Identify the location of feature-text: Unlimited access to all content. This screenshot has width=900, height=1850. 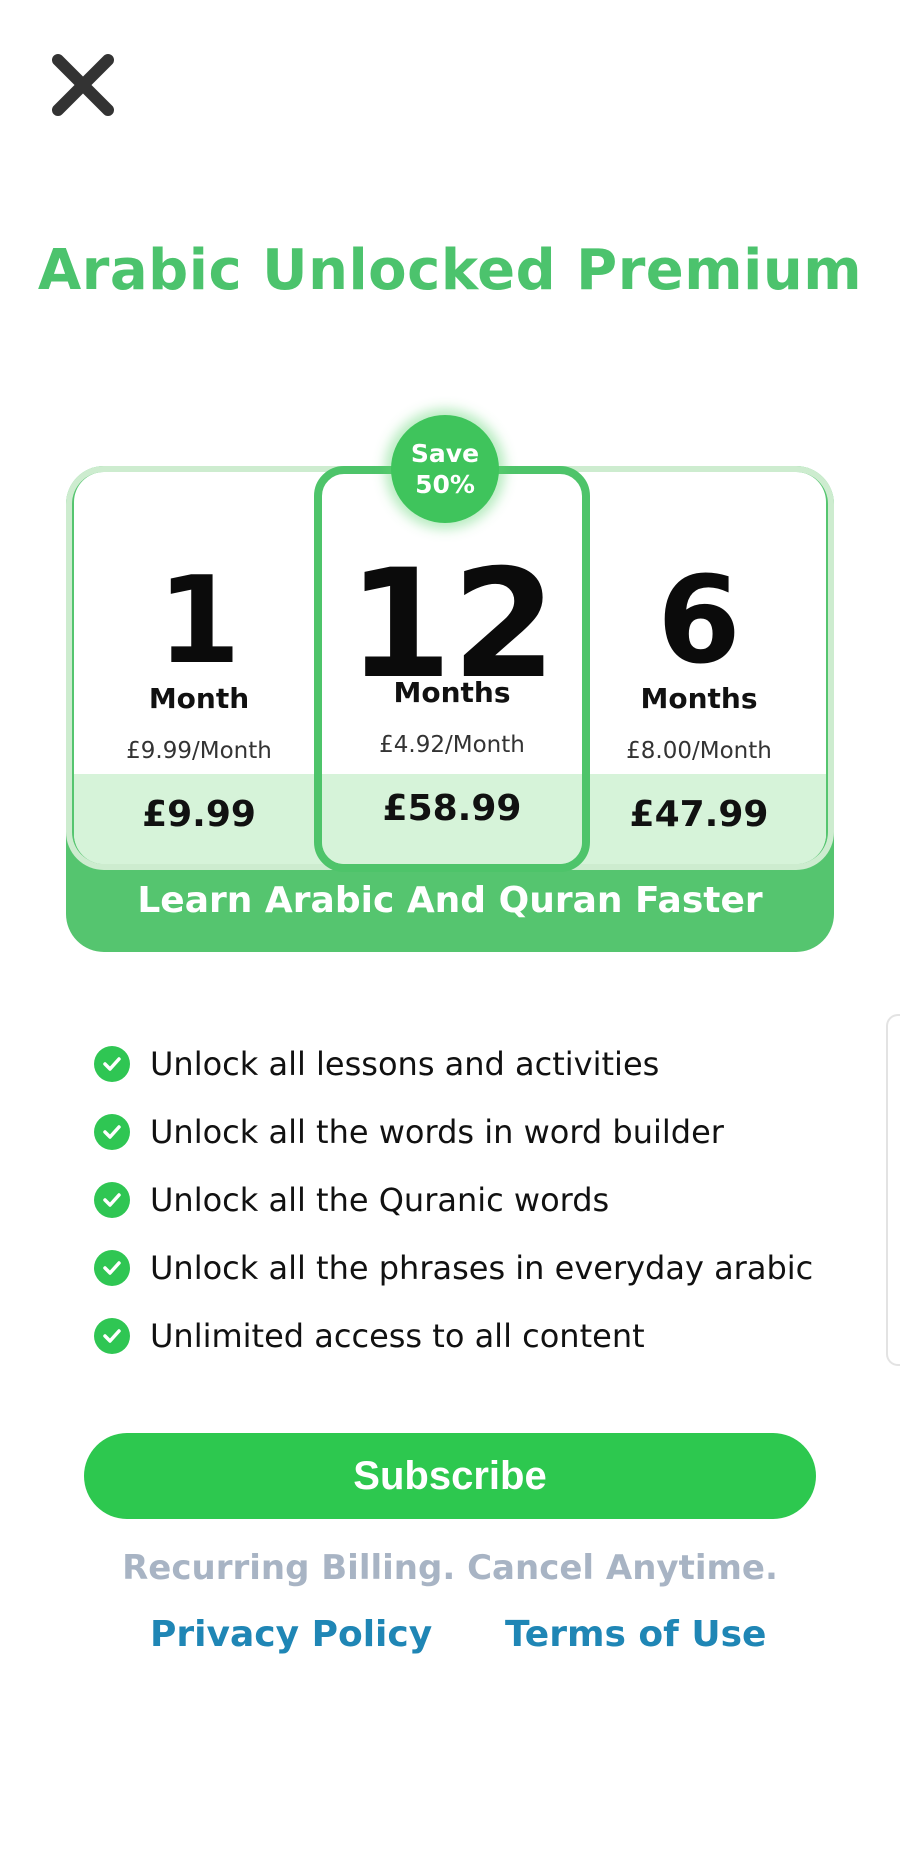
(397, 1336).